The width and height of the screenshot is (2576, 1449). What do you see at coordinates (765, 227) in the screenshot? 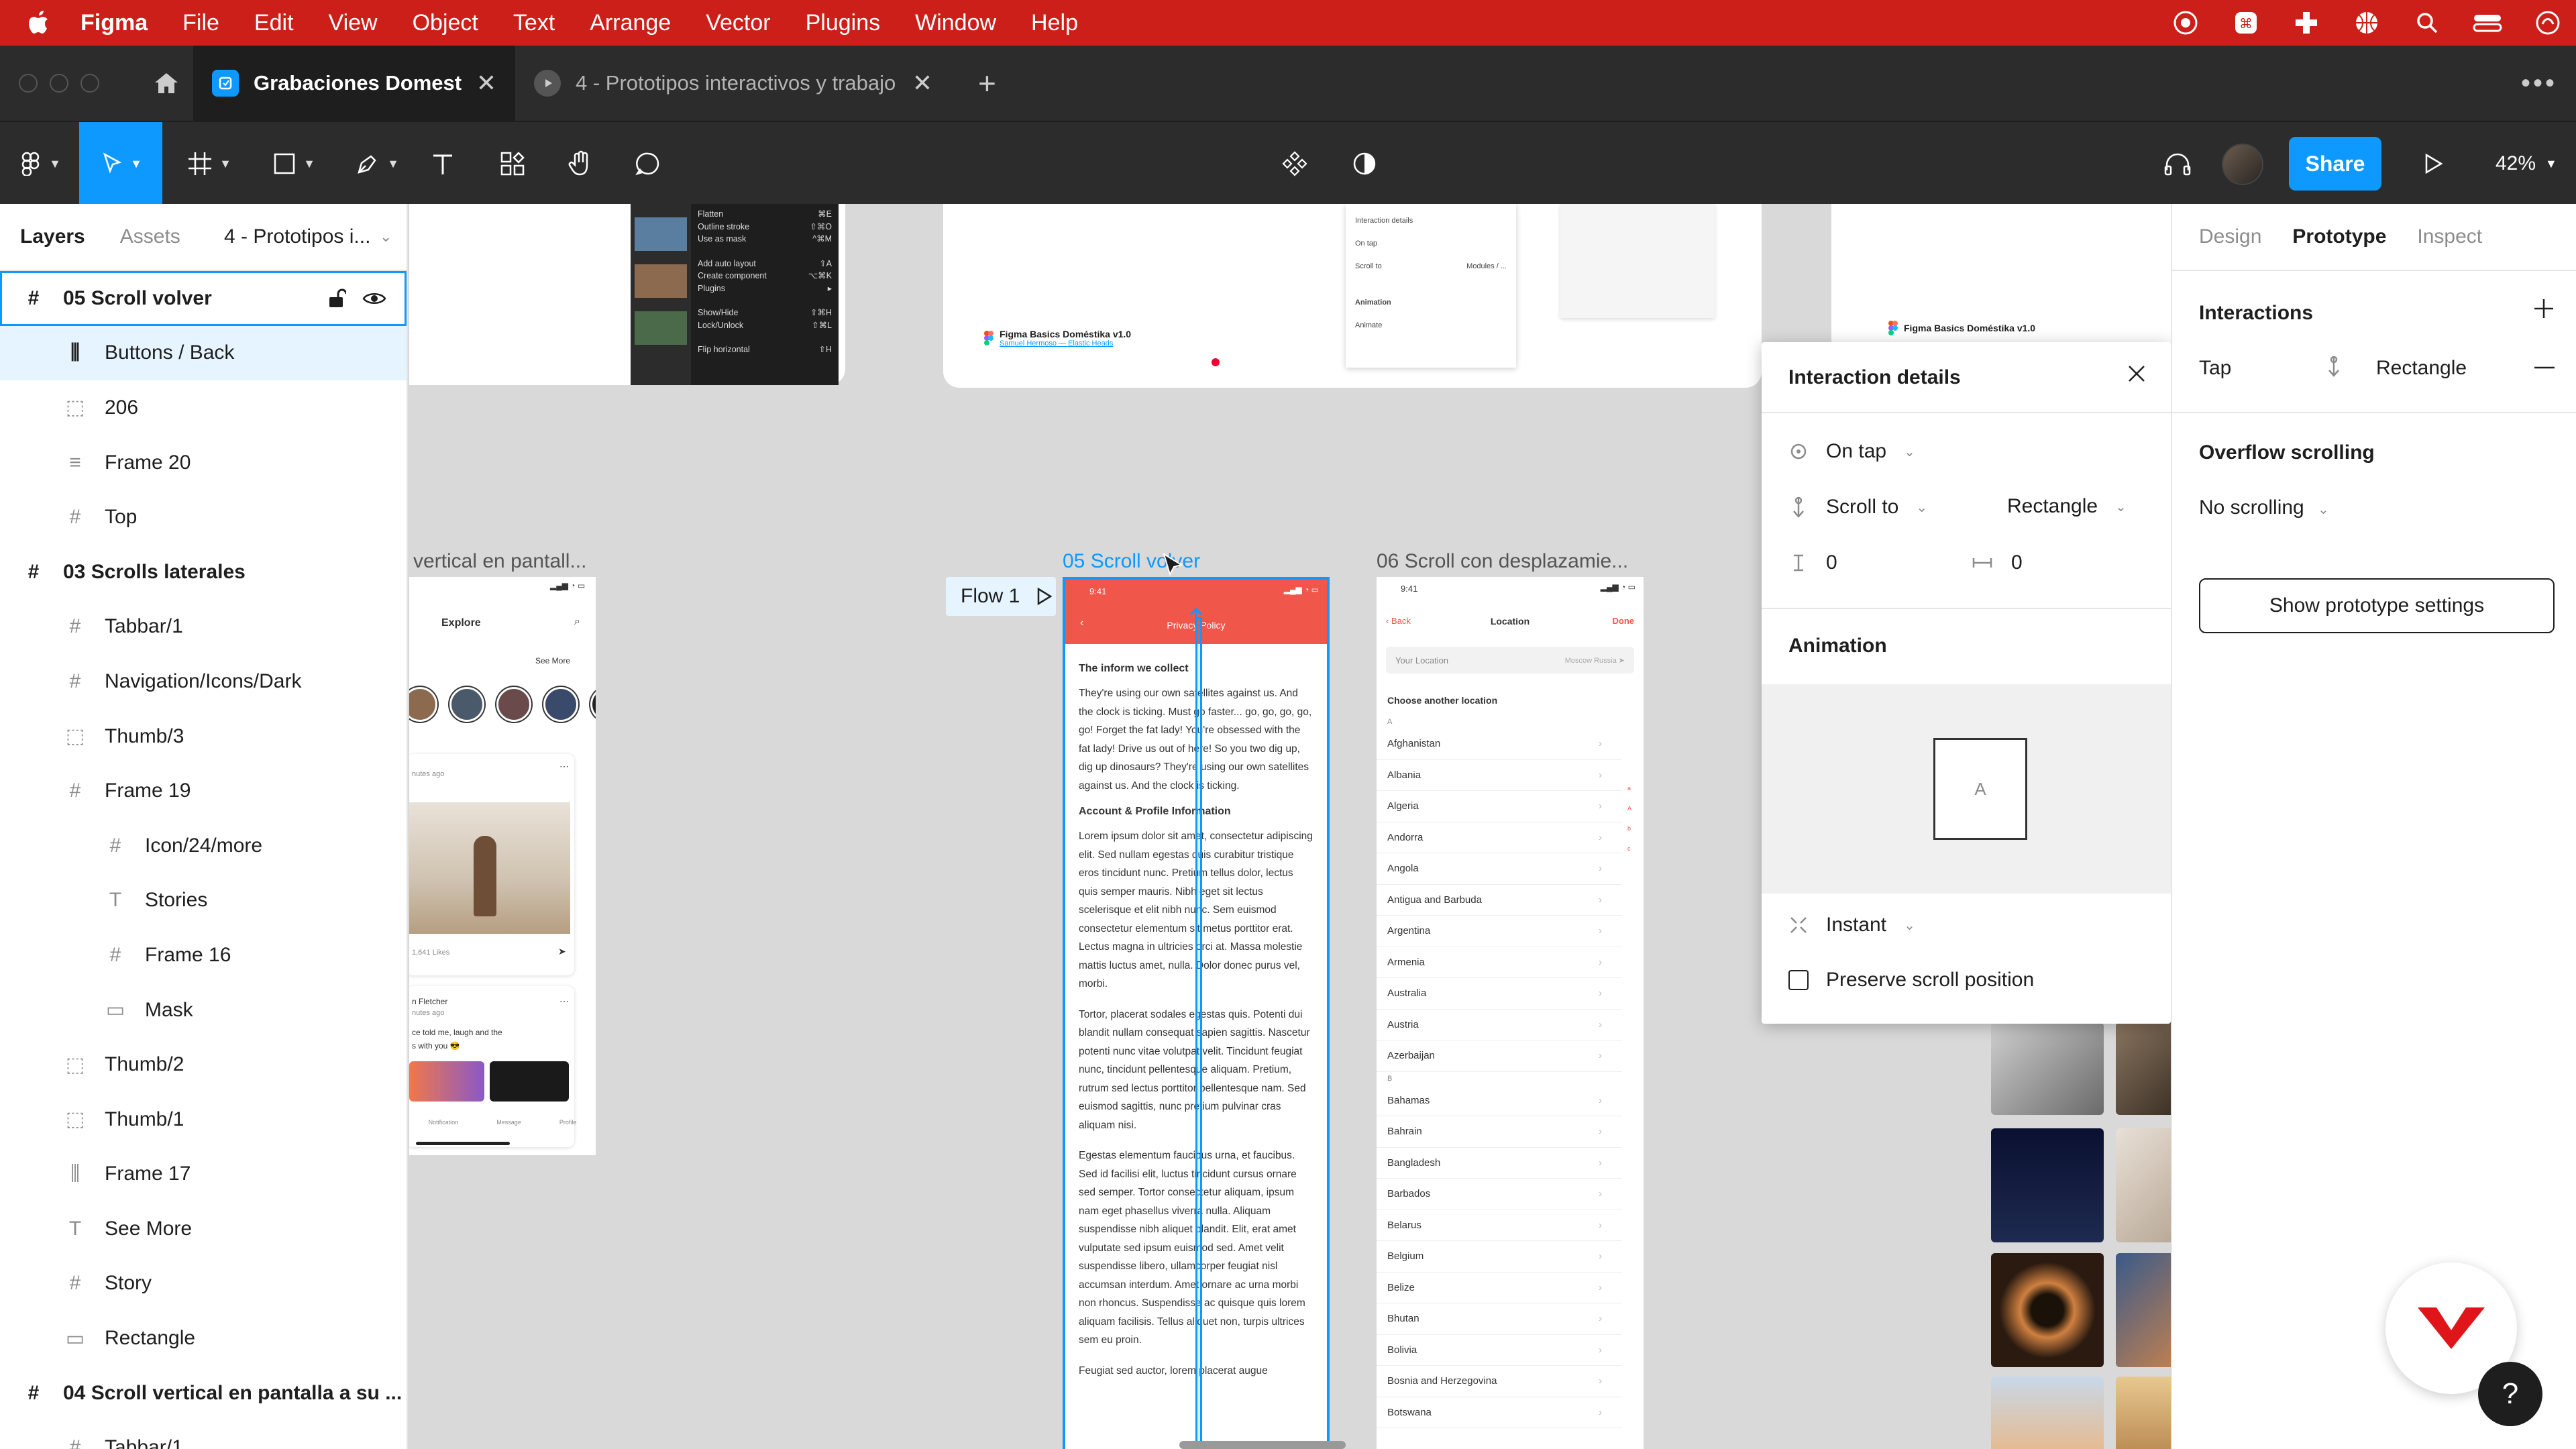
I see `context-menu-item: Outline stroke ⇧⌘O` at bounding box center [765, 227].